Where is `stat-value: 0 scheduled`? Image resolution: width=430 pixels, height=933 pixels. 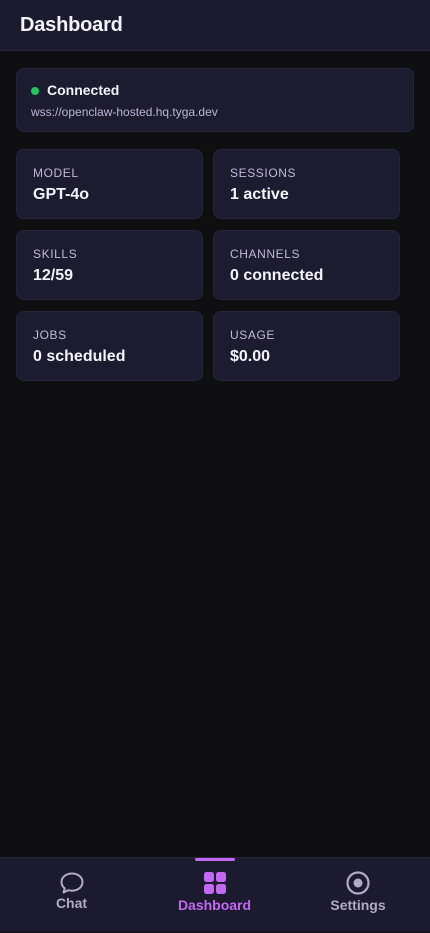 stat-value: 0 scheduled is located at coordinates (79, 356).